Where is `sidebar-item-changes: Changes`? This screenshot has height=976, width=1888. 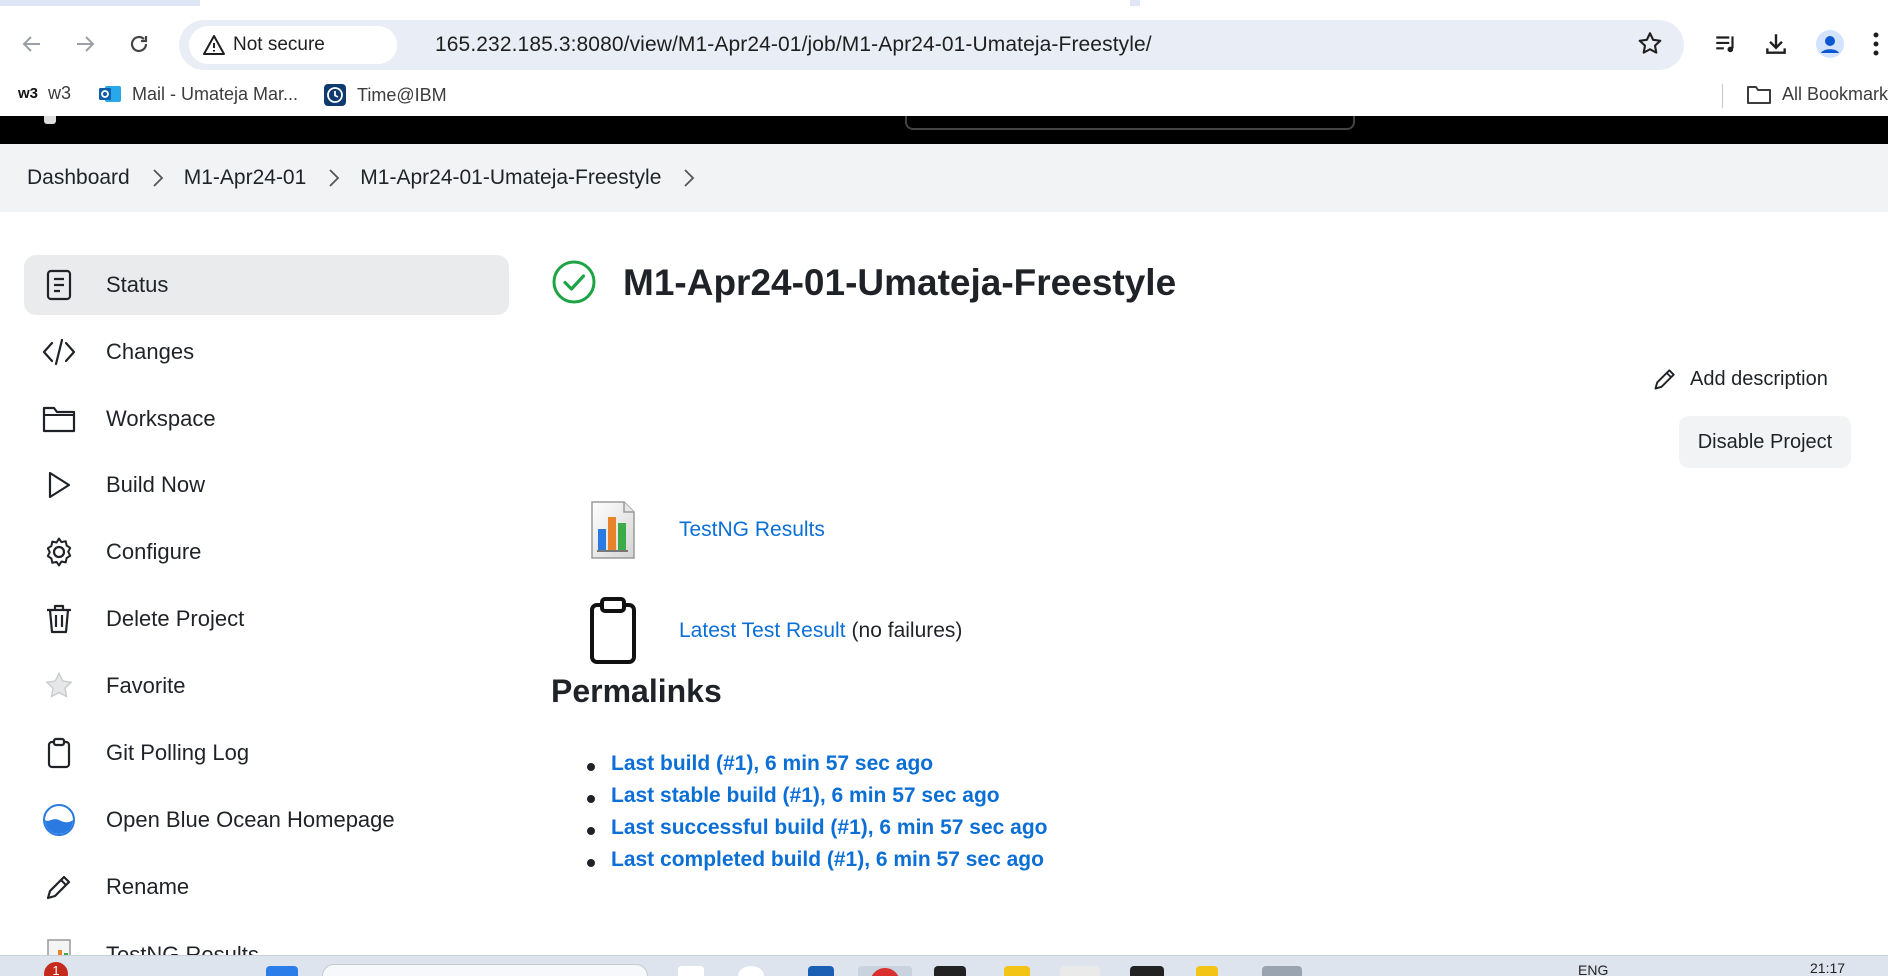 sidebar-item-changes: Changes is located at coordinates (266, 352).